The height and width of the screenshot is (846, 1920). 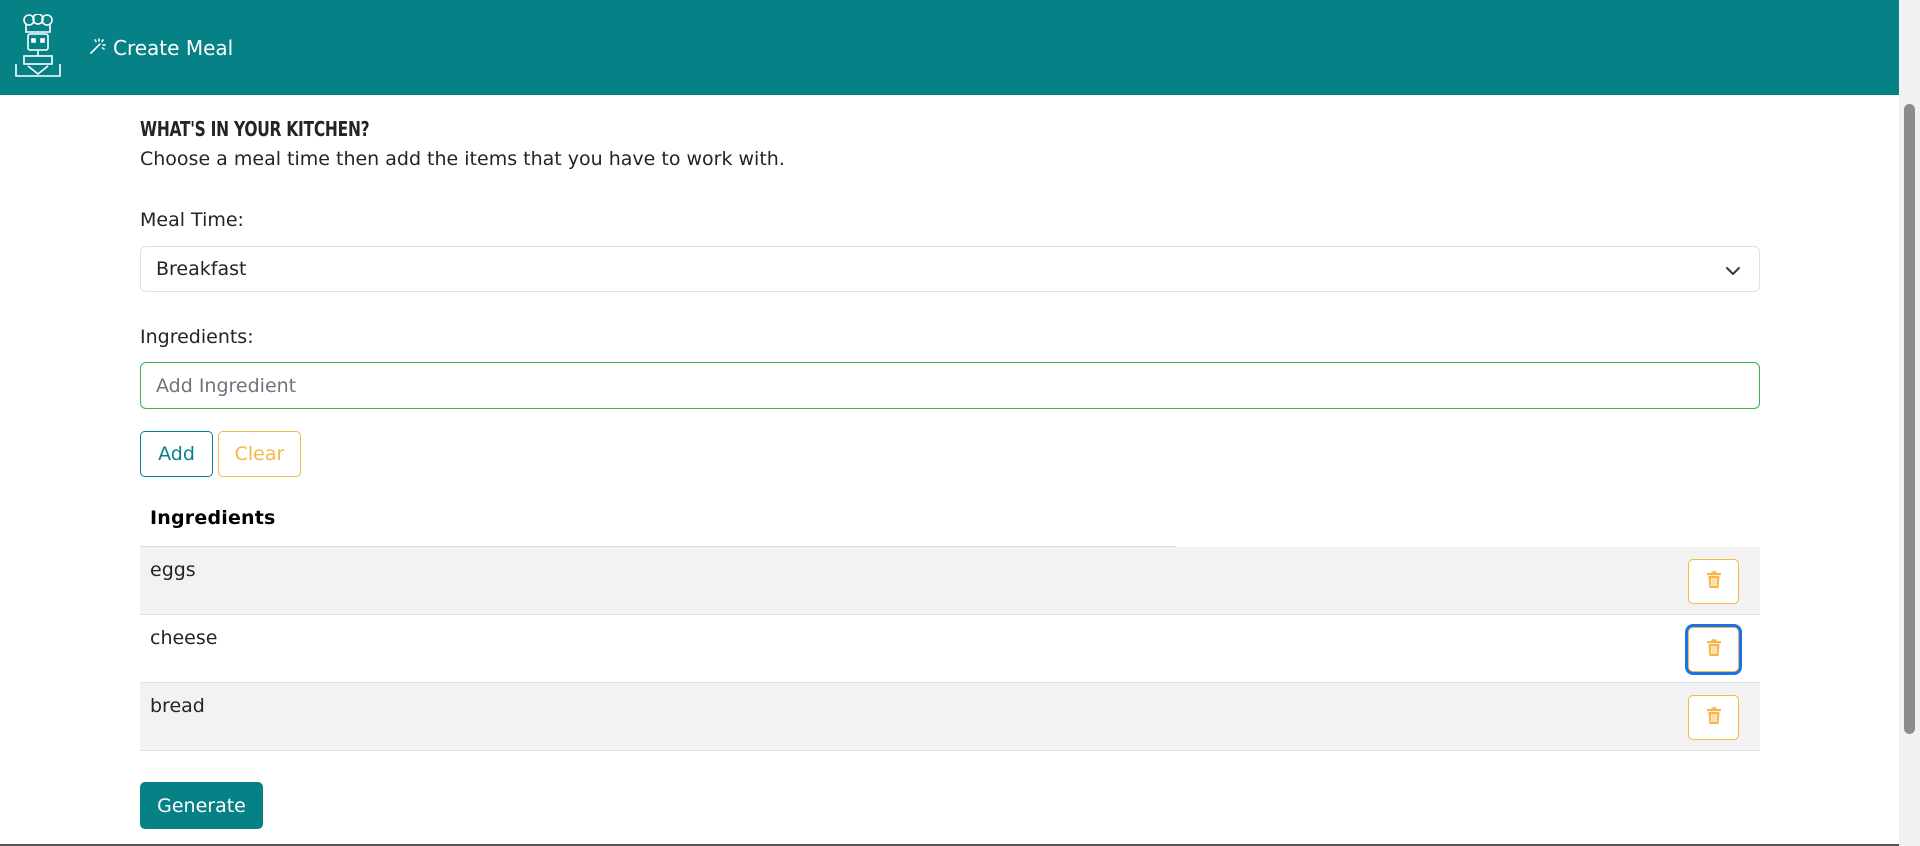 What do you see at coordinates (950, 649) in the screenshot?
I see `table-row: cheese` at bounding box center [950, 649].